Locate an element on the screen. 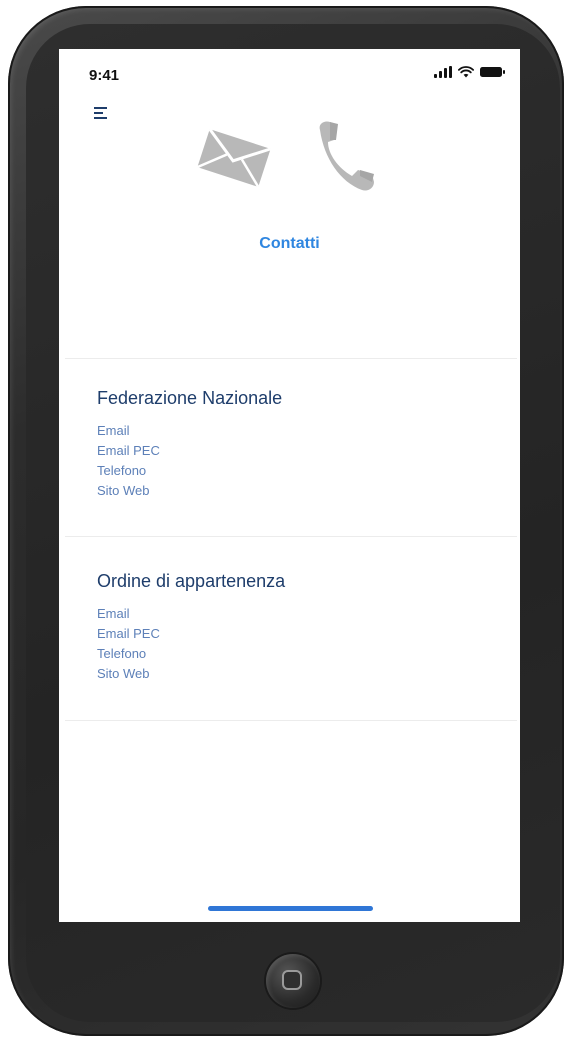 This screenshot has width=564, height=1039. phone-icon is located at coordinates (346, 156).